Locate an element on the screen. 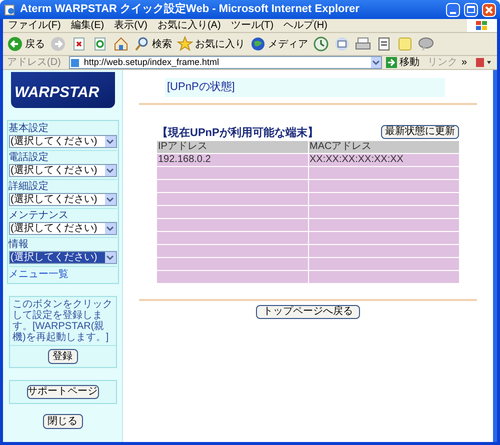 This screenshot has width=500, height=445. close-icon is located at coordinates (489, 10).